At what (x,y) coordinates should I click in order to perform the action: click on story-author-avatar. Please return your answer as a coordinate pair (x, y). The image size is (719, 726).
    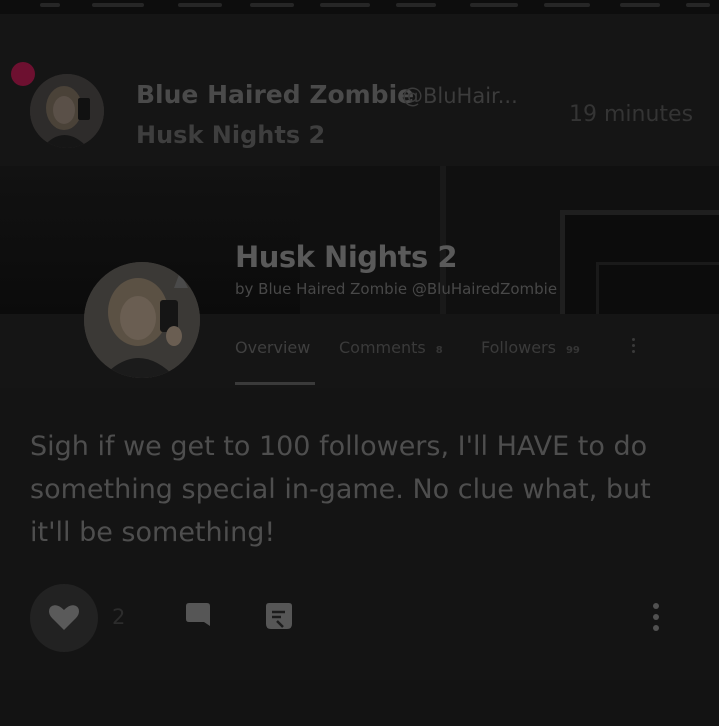
    Looking at the image, I should click on (142, 320).